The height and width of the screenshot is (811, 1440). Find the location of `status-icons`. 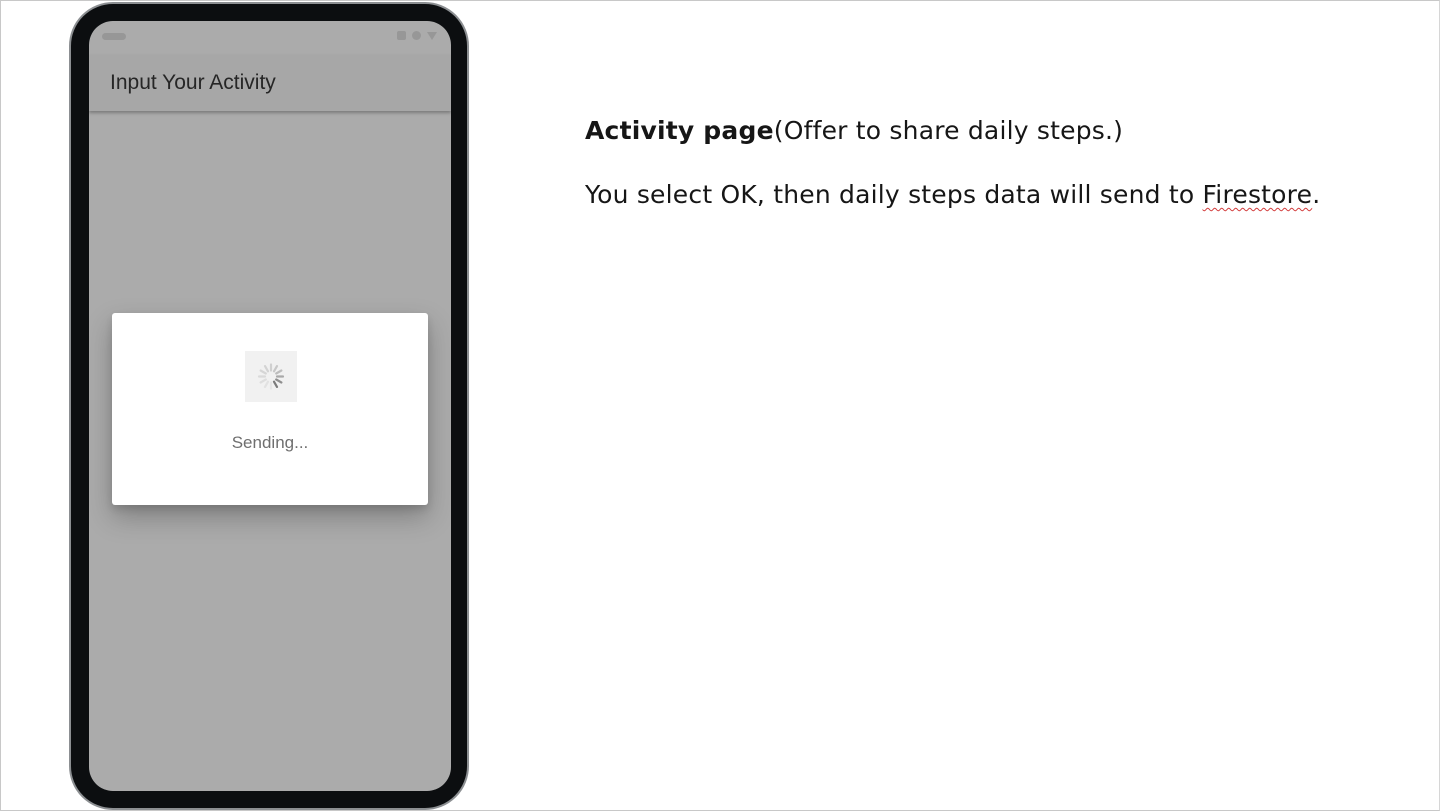

status-icons is located at coordinates (417, 35).